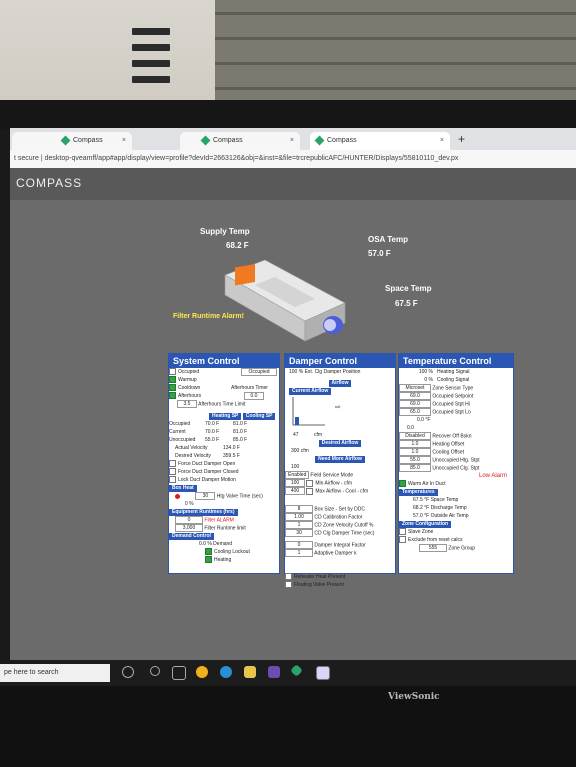 The height and width of the screenshot is (767, 576). Describe the element at coordinates (128, 672) in the screenshot. I see `cortana-icon` at that location.